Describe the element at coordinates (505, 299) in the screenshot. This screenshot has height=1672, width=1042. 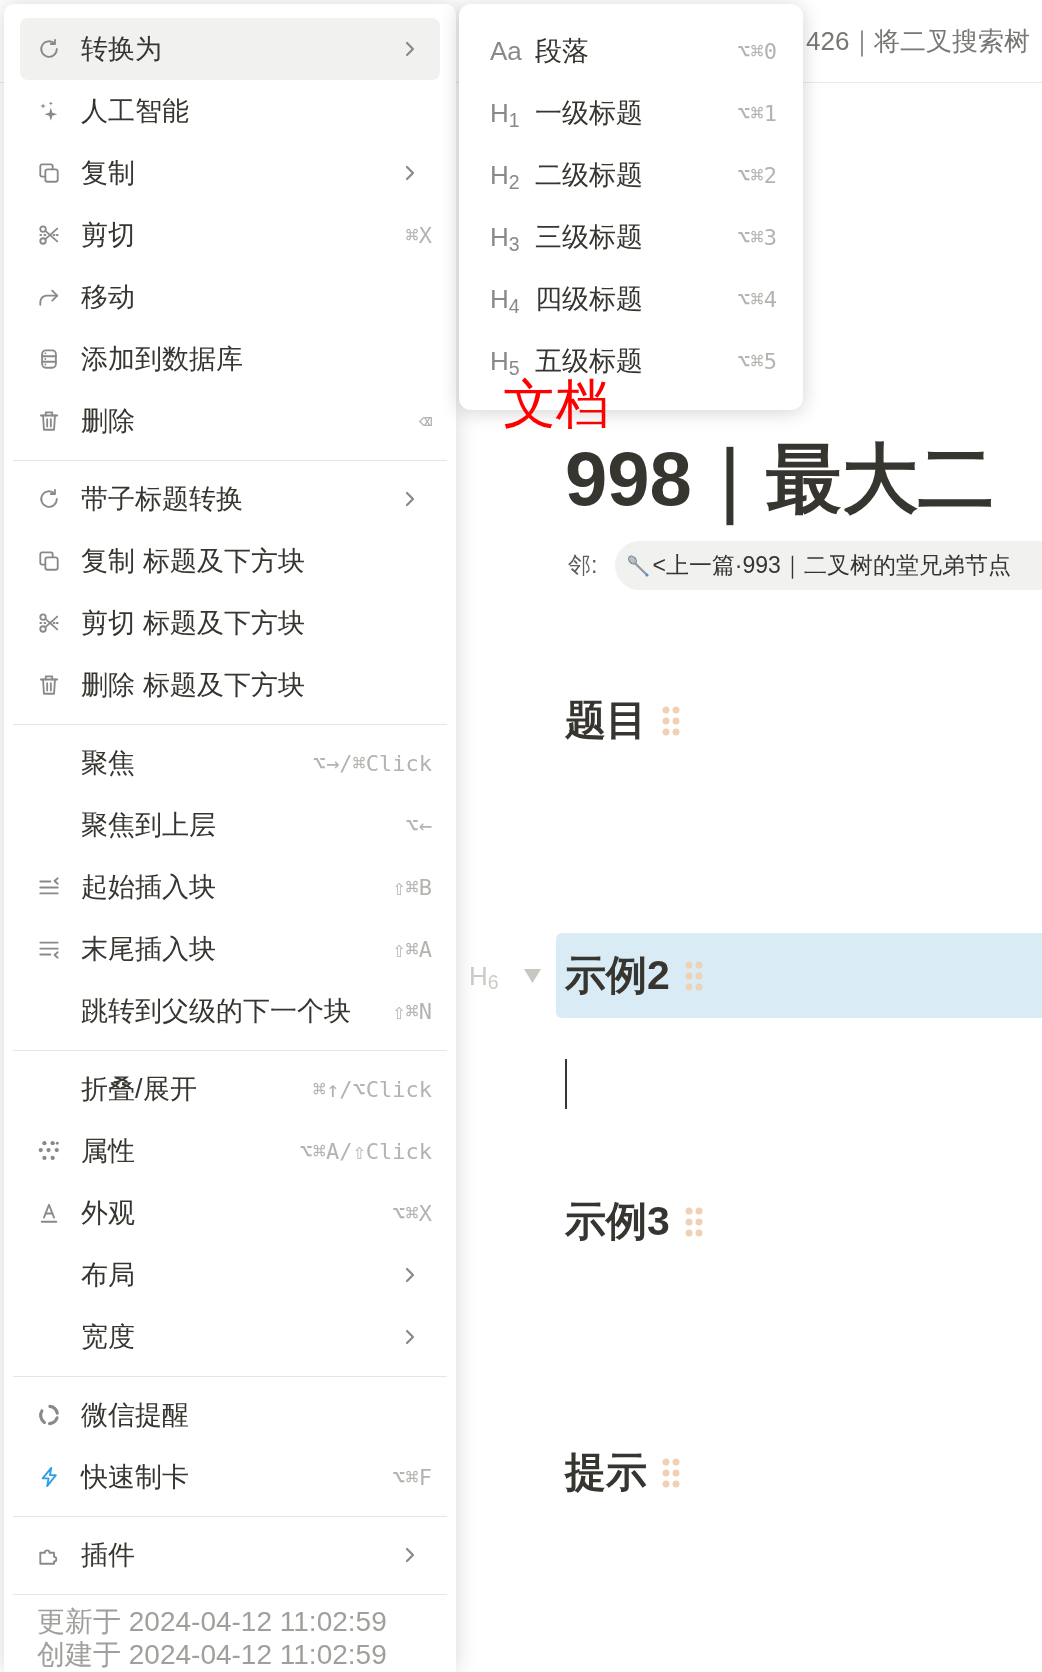
I see `block-type-icon: H$_{4}$` at that location.